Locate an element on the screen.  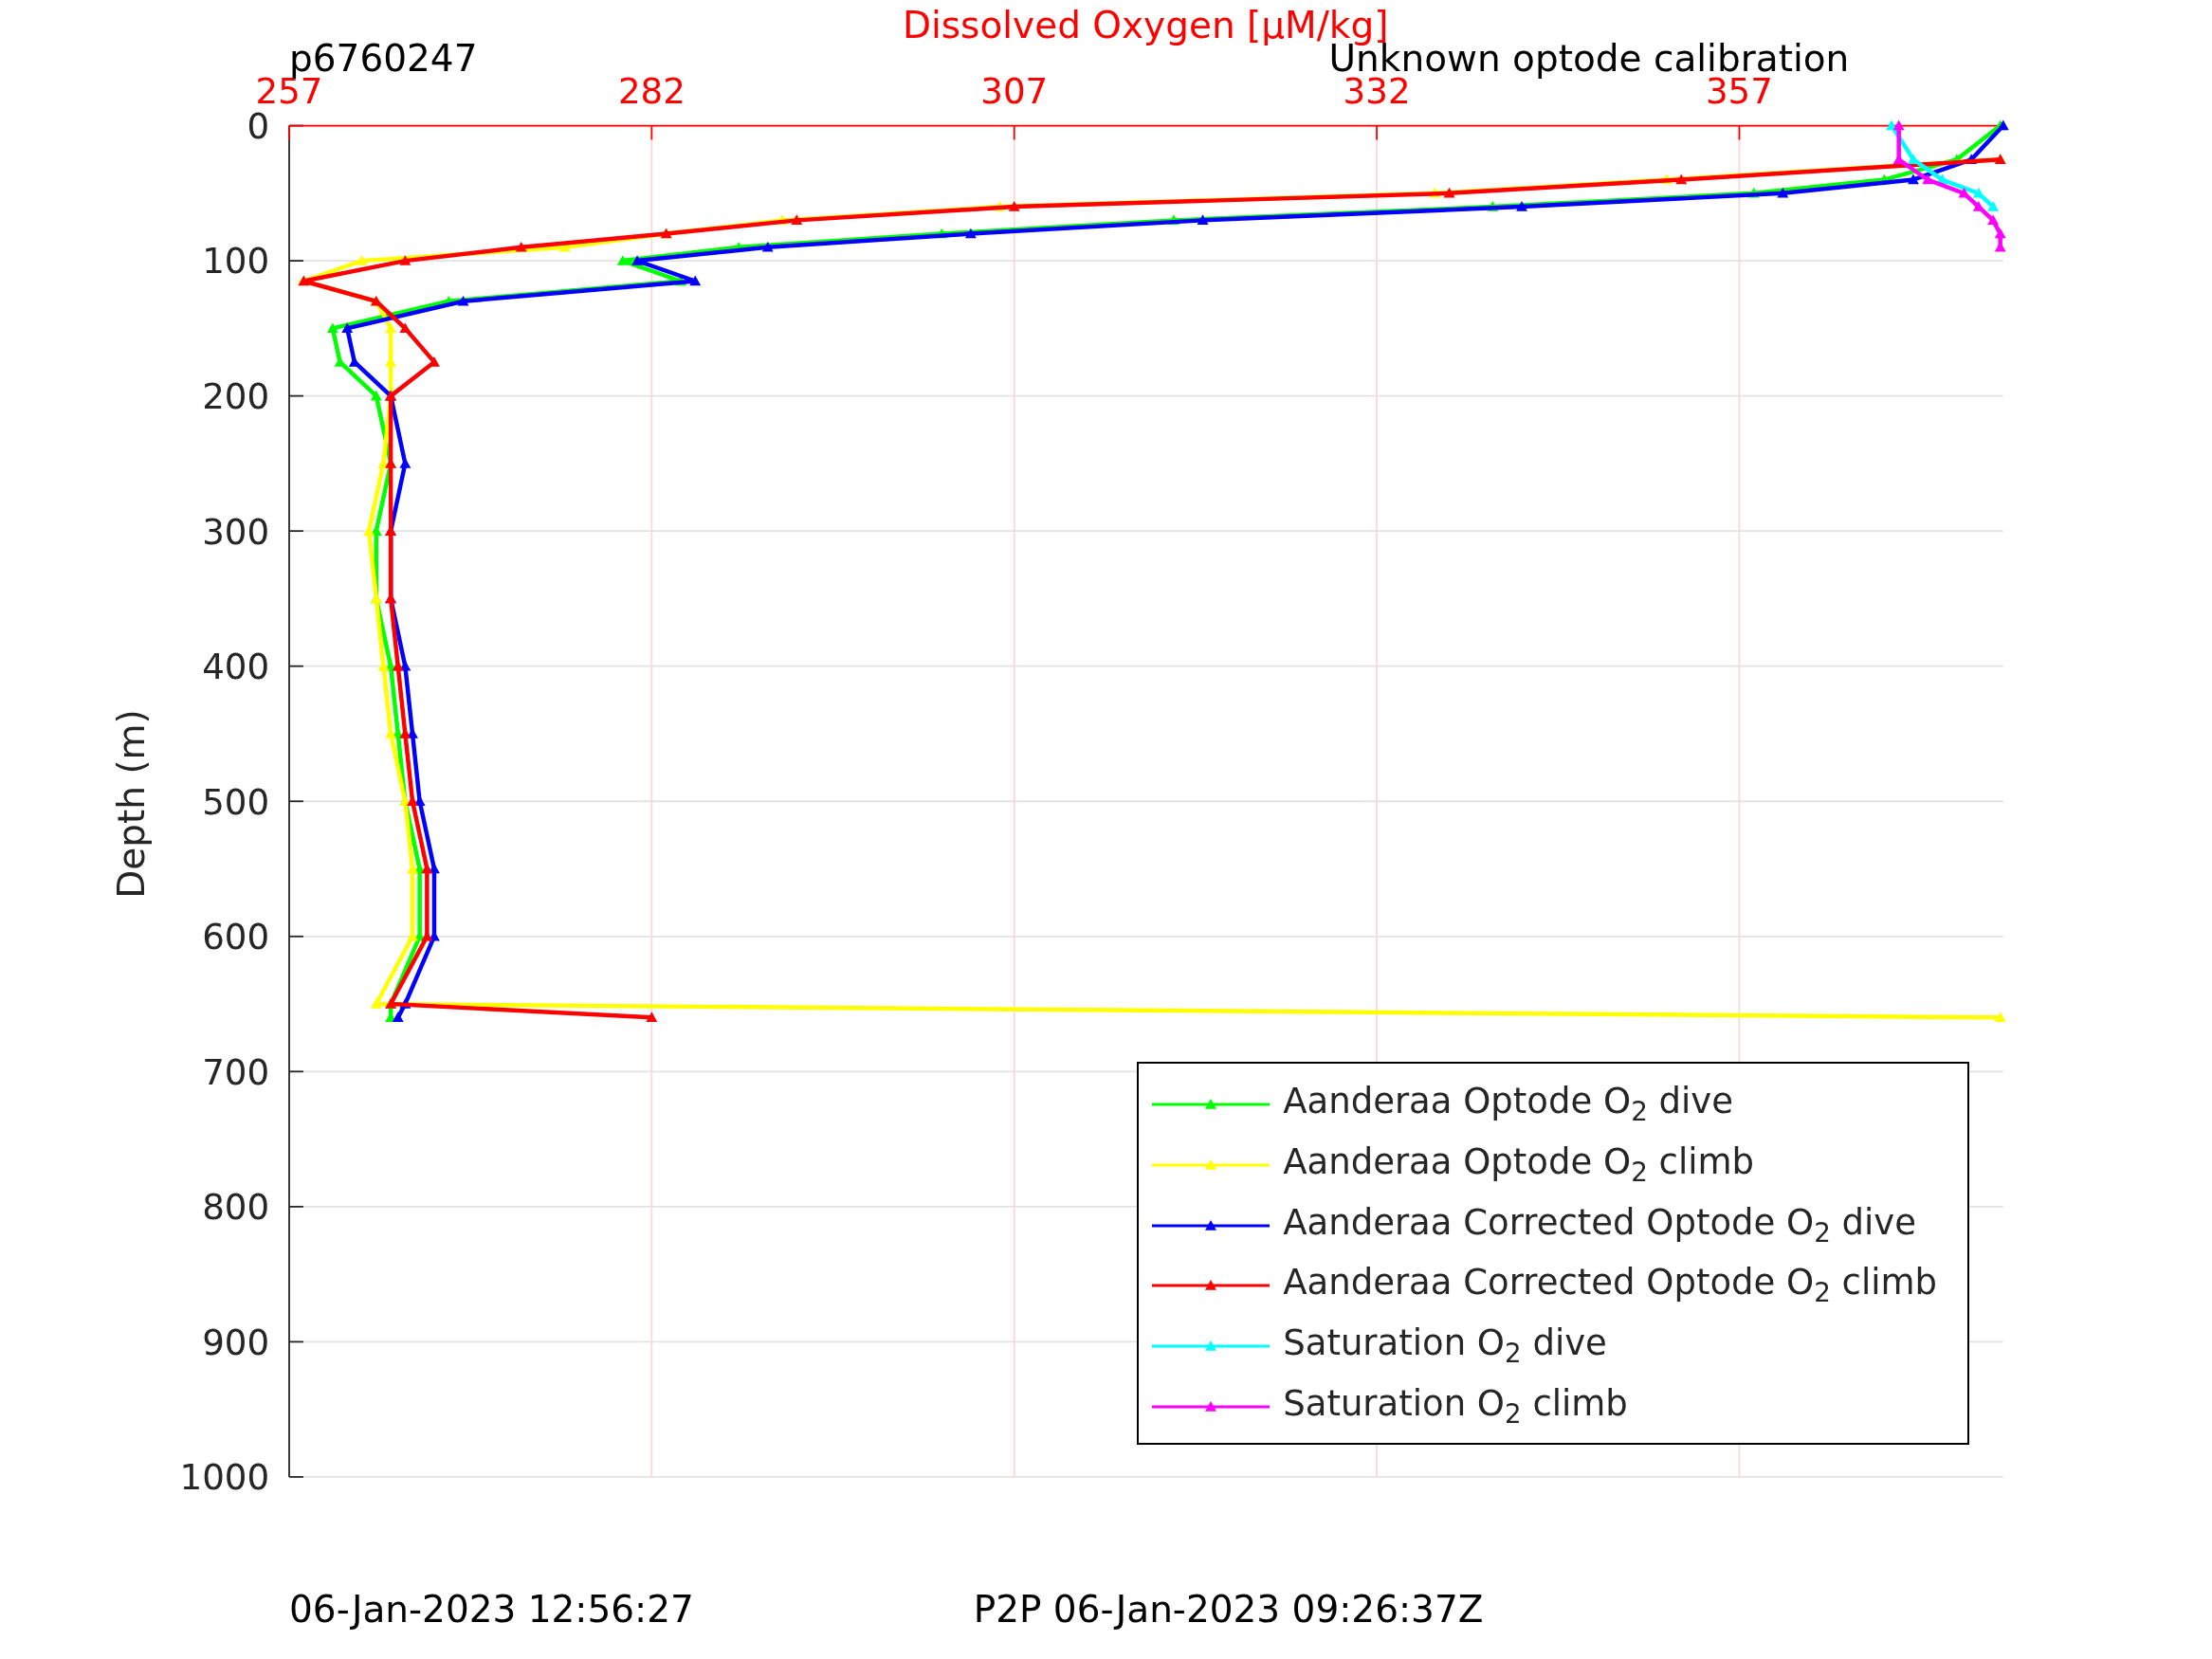
depth-tick-label: 200 is located at coordinates (236, 396).